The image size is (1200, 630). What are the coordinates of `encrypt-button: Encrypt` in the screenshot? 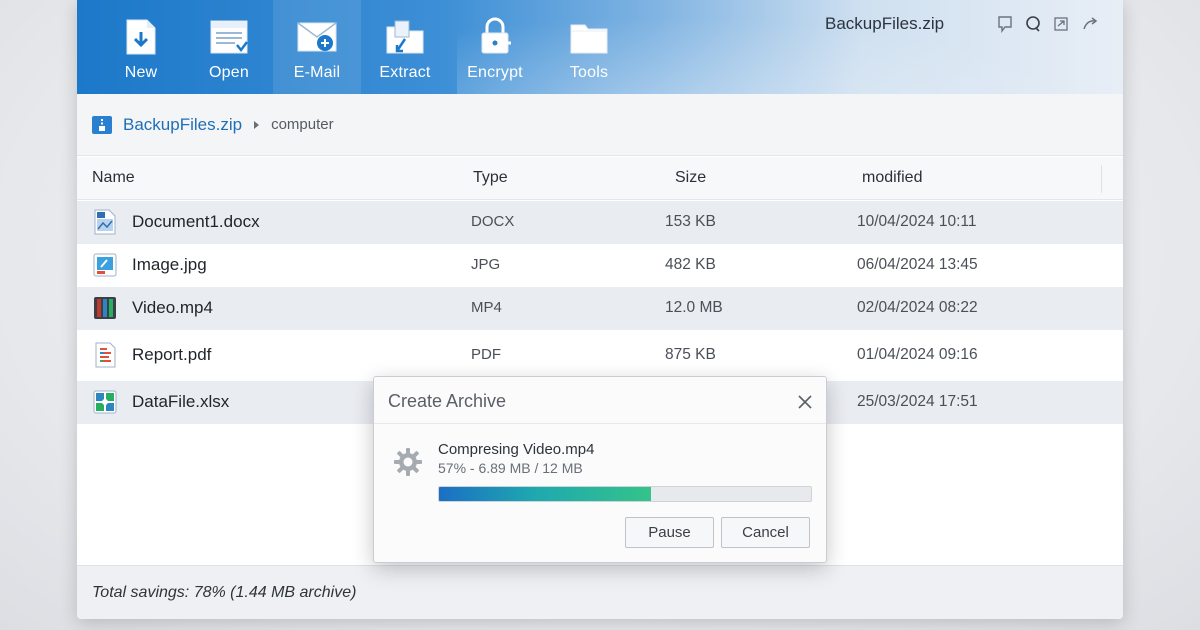 It's located at (495, 47).